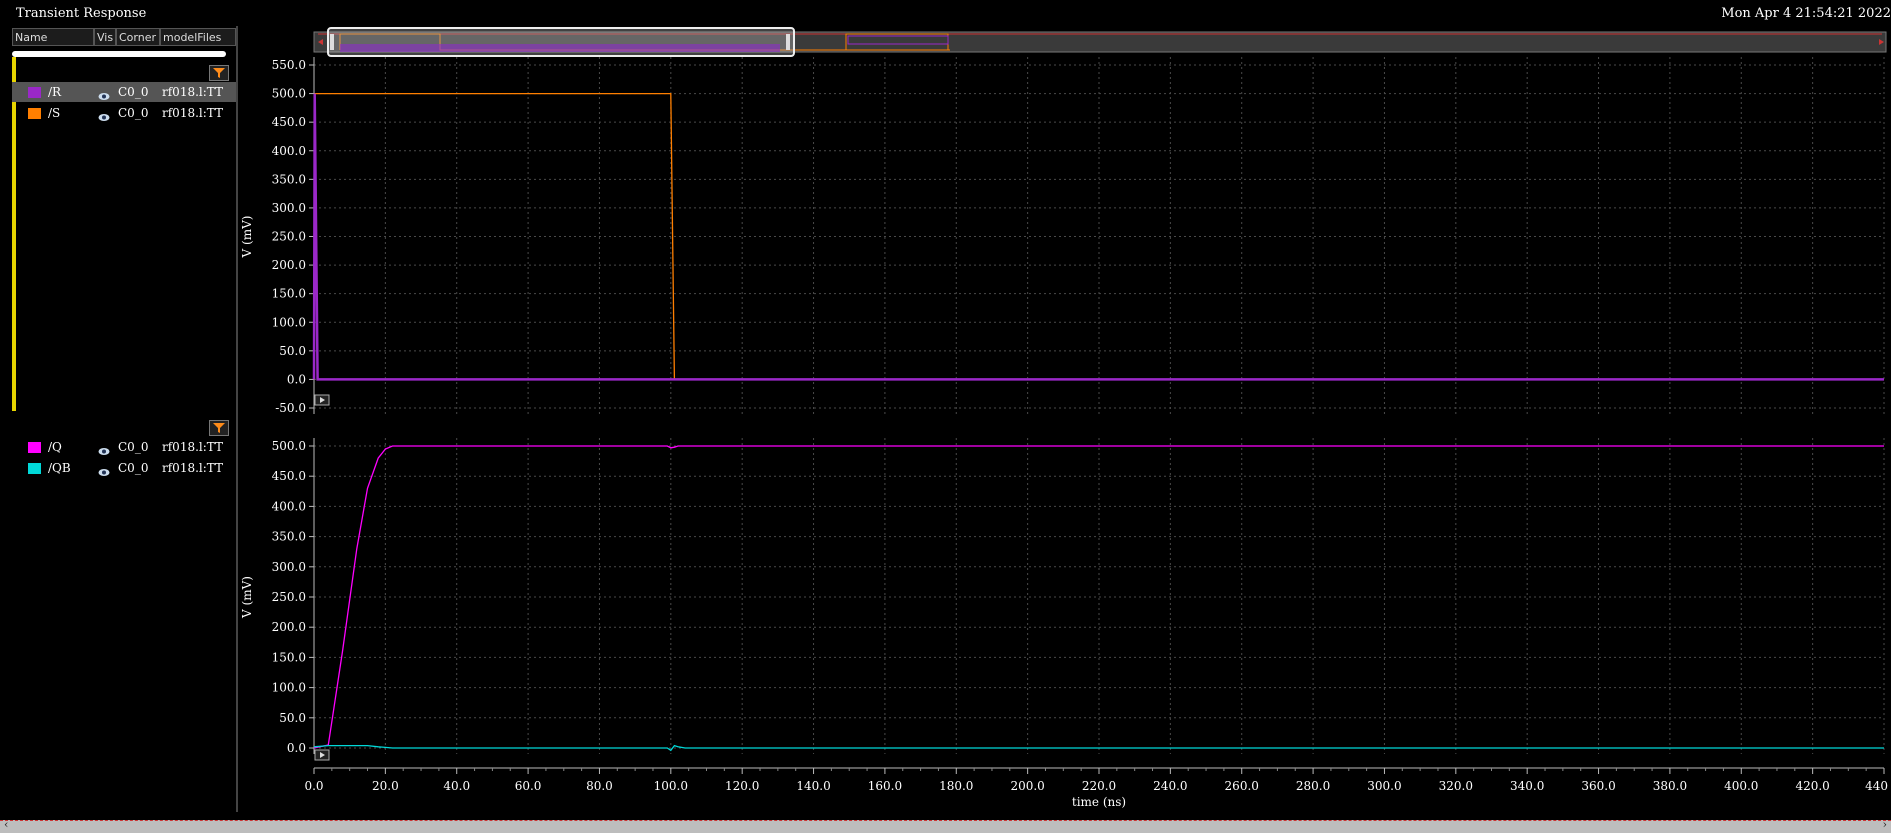  What do you see at coordinates (1885, 824) in the screenshot?
I see `scroll-right-icon: ›` at bounding box center [1885, 824].